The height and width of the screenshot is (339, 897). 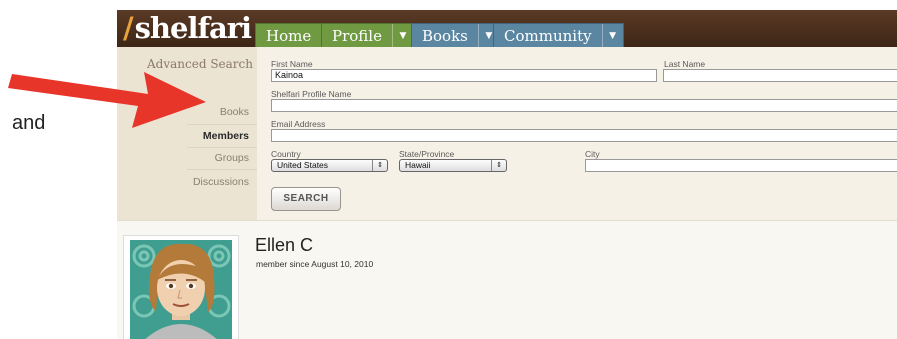 I want to click on country-value: United States, so click(x=303, y=165).